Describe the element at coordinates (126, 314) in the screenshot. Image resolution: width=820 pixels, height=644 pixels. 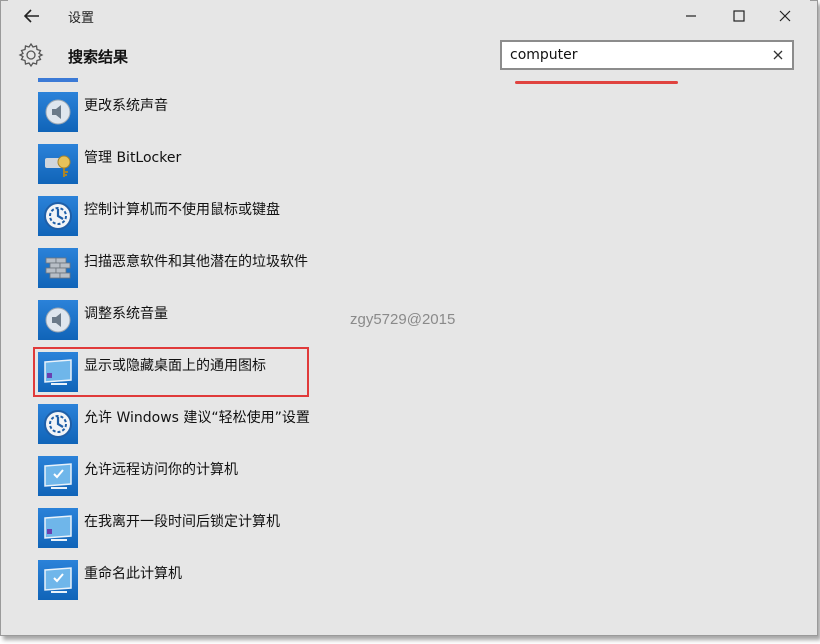
I see `result-label: 调整系统音量` at that location.